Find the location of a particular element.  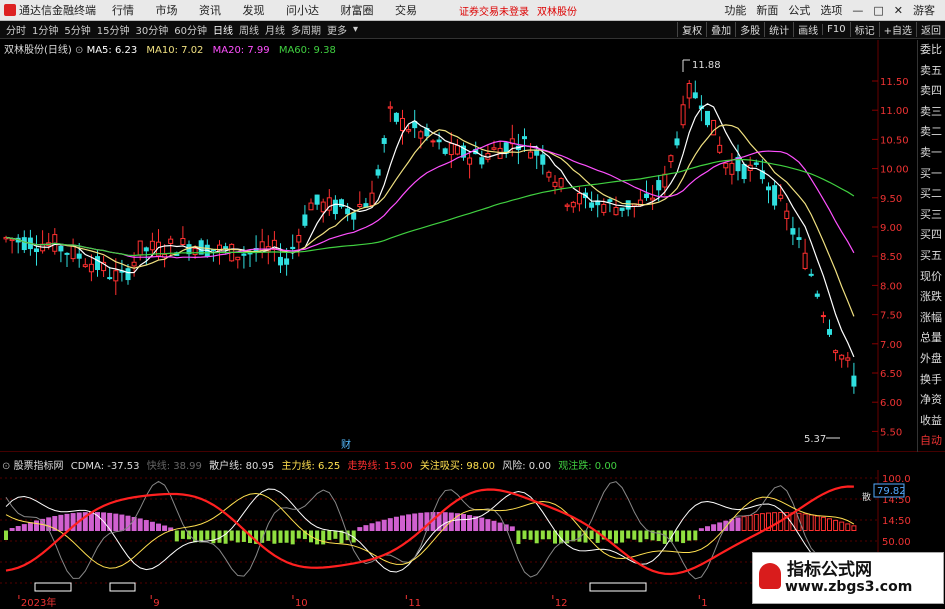

side-item: 买二 is located at coordinates (931, 194).